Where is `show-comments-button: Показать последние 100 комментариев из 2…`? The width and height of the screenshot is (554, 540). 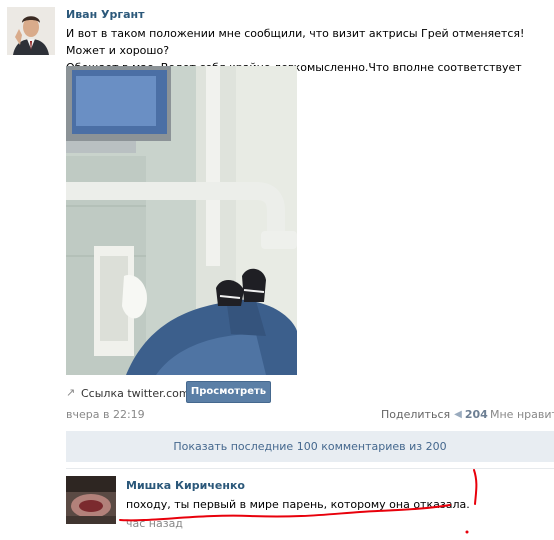 show-comments-button: Показать последние 100 комментариев из 2… is located at coordinates (310, 446).